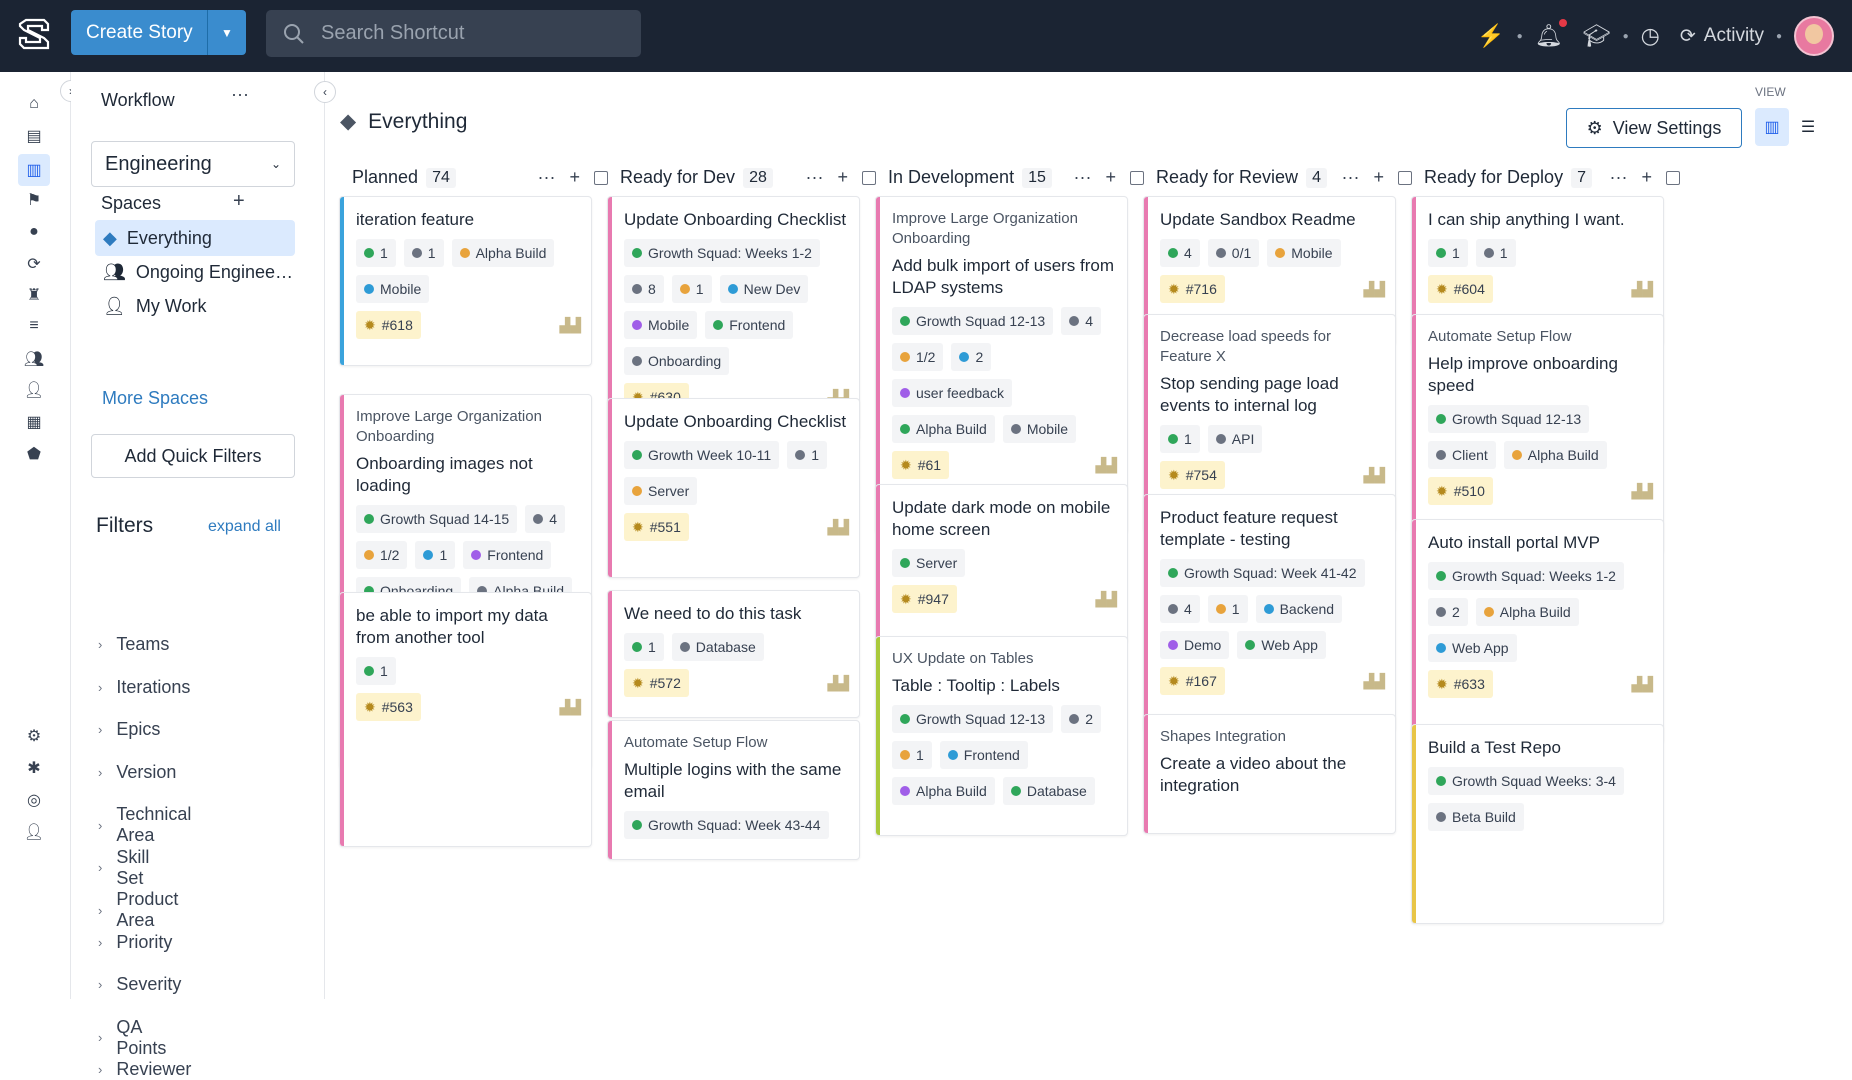 The height and width of the screenshot is (1080, 1852). What do you see at coordinates (144, 825) in the screenshot?
I see `filter-item: › Technical Area` at bounding box center [144, 825].